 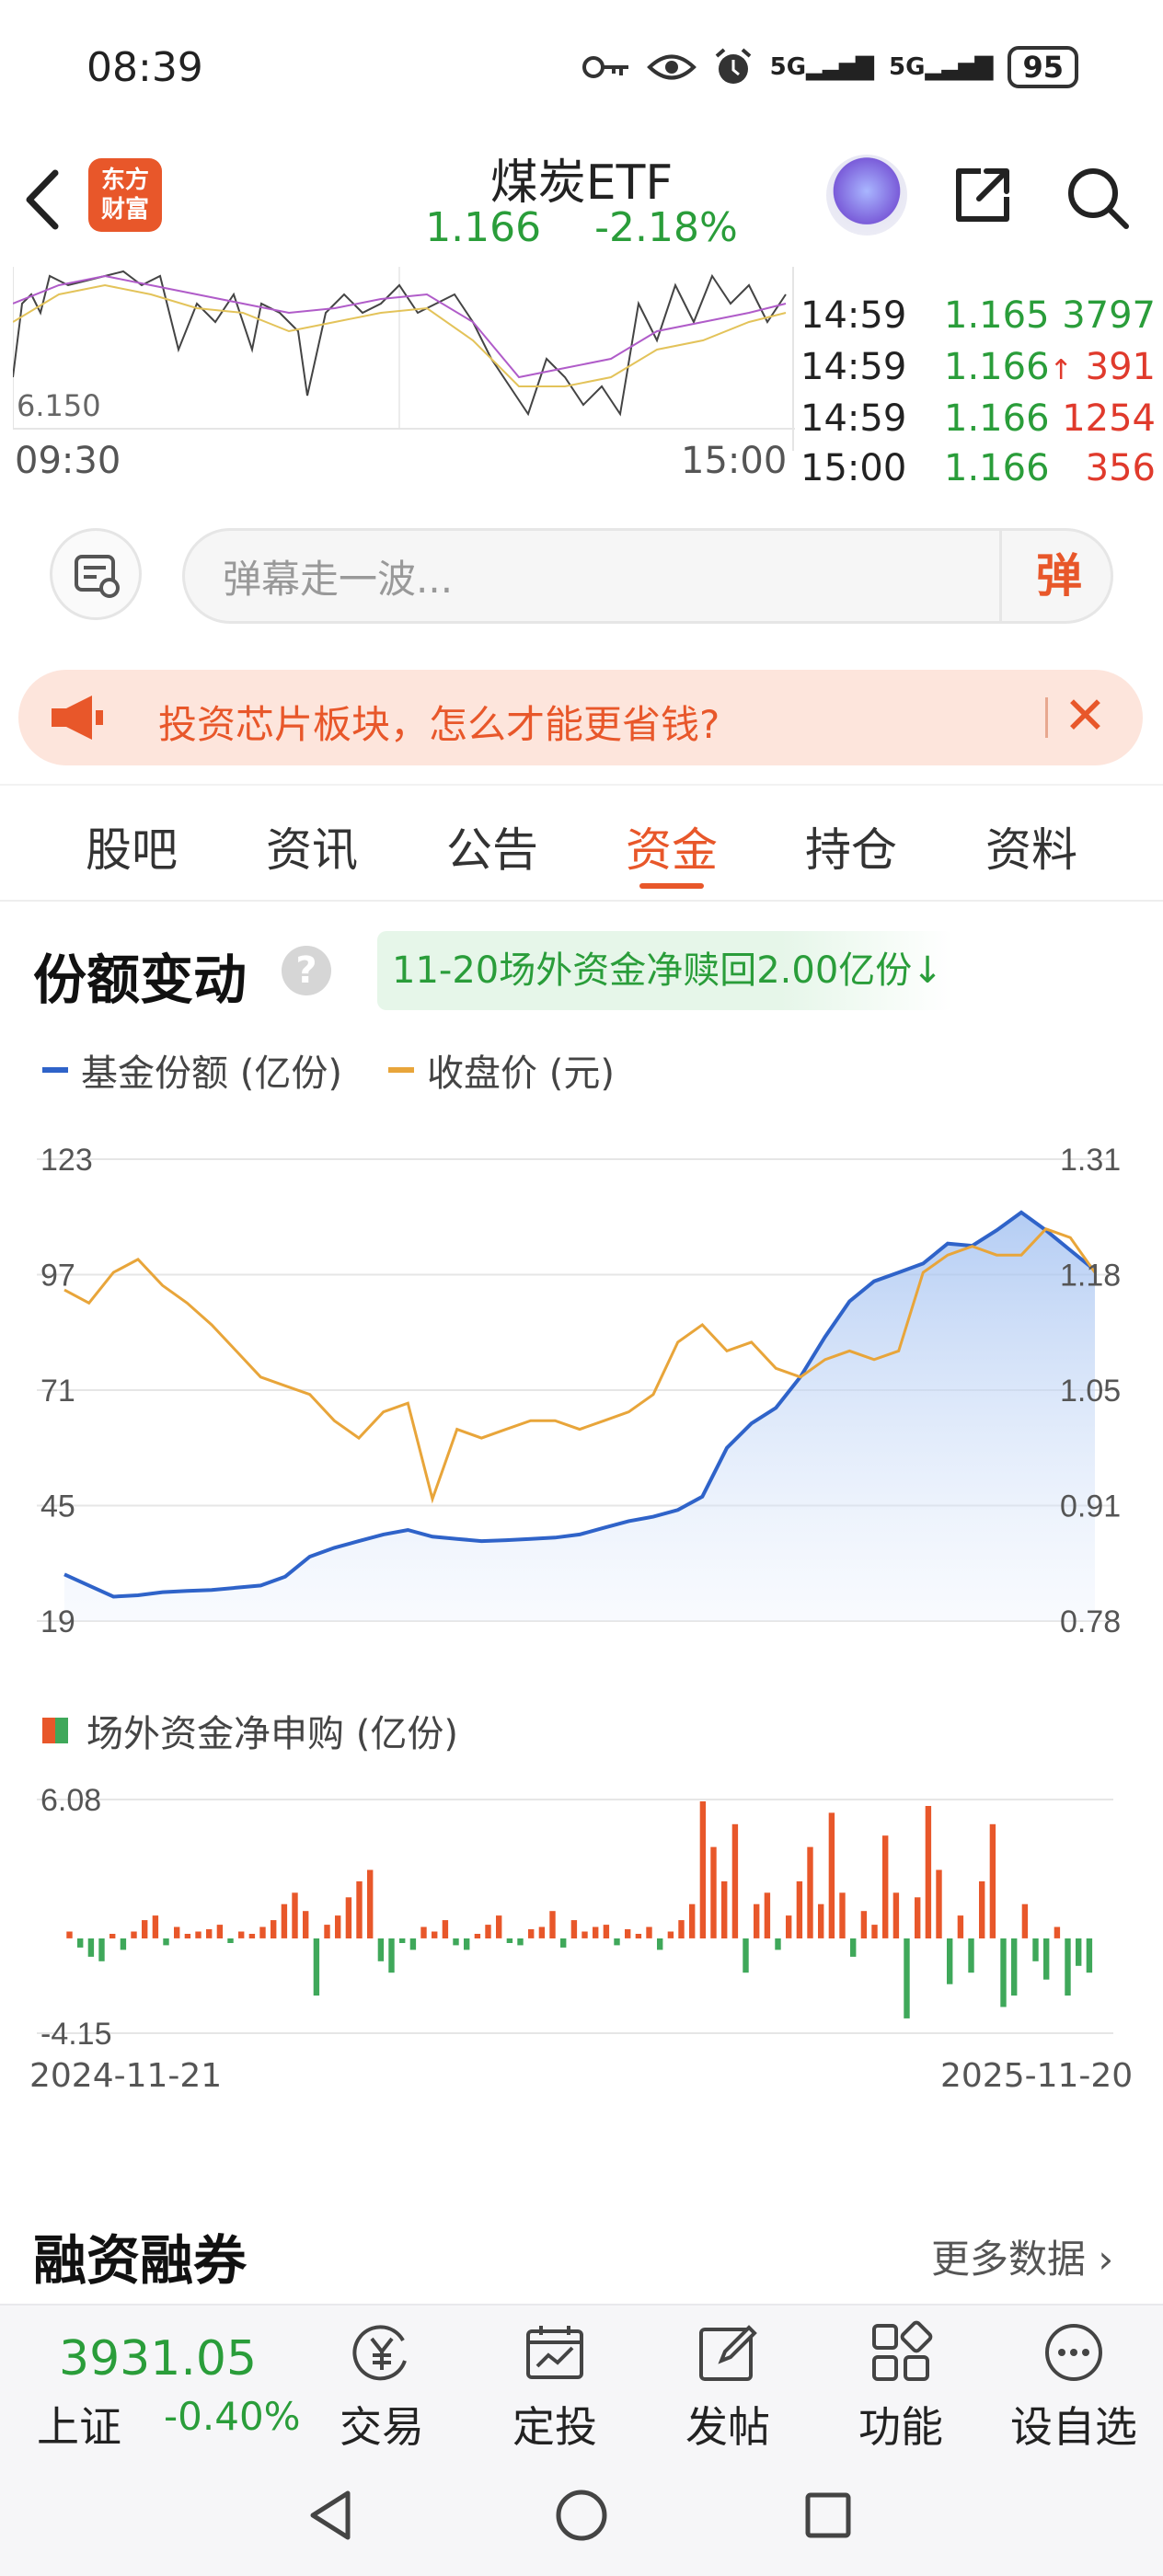 I want to click on network-5g-icon: 5G▂▃▅▇, so click(x=822, y=67).